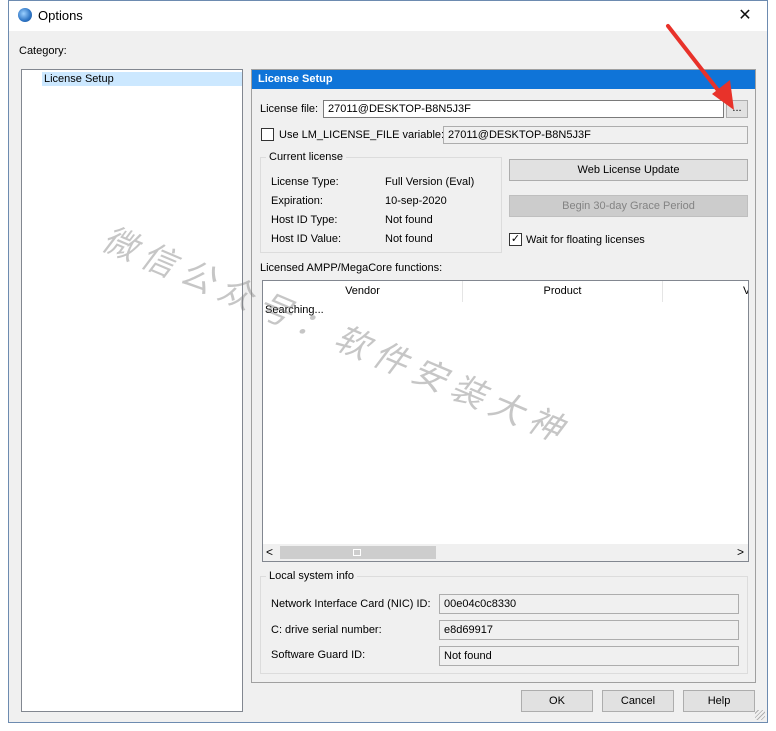  I want to click on functions-label: Licensed AMPP/MegaCore functions:, so click(351, 268).